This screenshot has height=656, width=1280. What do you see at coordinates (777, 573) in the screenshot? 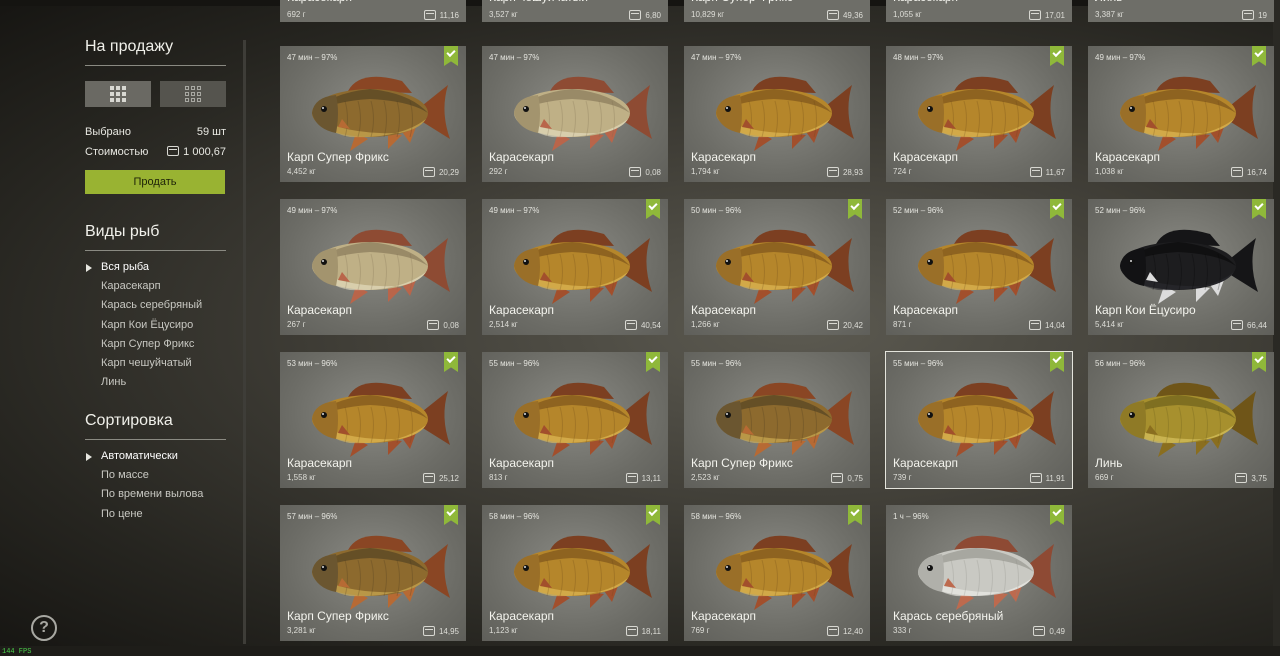
I see `fish-card: 58 мин – 96% Карасекарп 769 г 12,40` at bounding box center [777, 573].